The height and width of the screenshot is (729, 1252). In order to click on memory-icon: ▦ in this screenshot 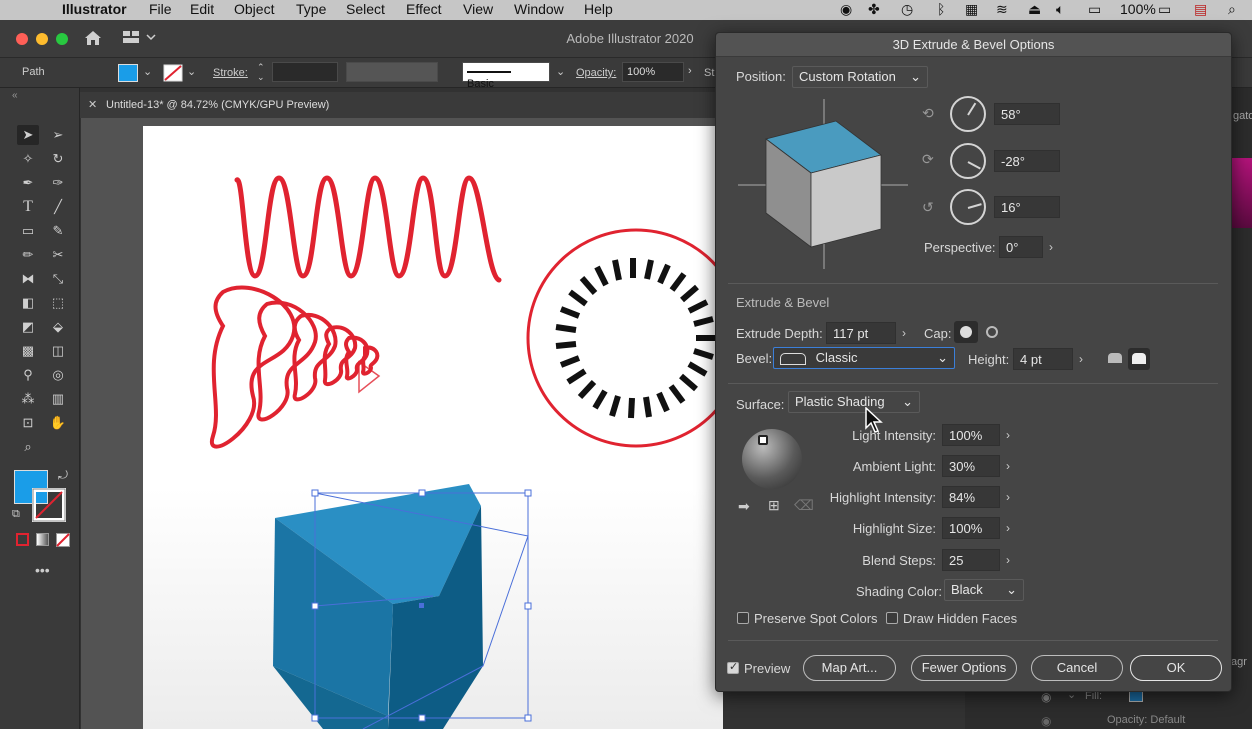, I will do `click(971, 9)`.